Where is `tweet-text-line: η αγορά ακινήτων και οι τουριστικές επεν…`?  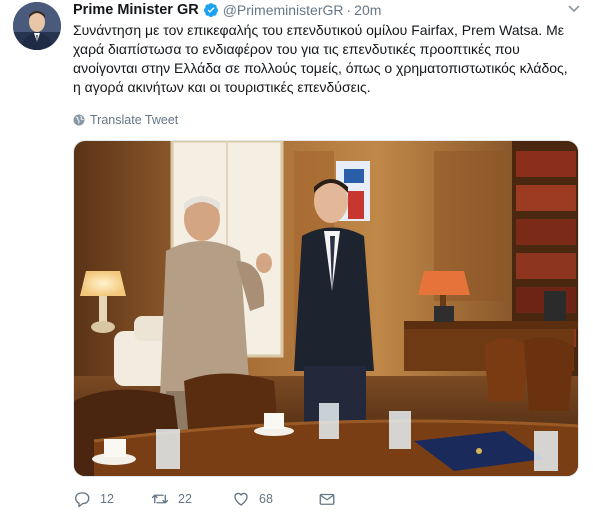
tweet-text-line: η αγορά ακινήτων και οι τουριστικές επεν… is located at coordinates (222, 87).